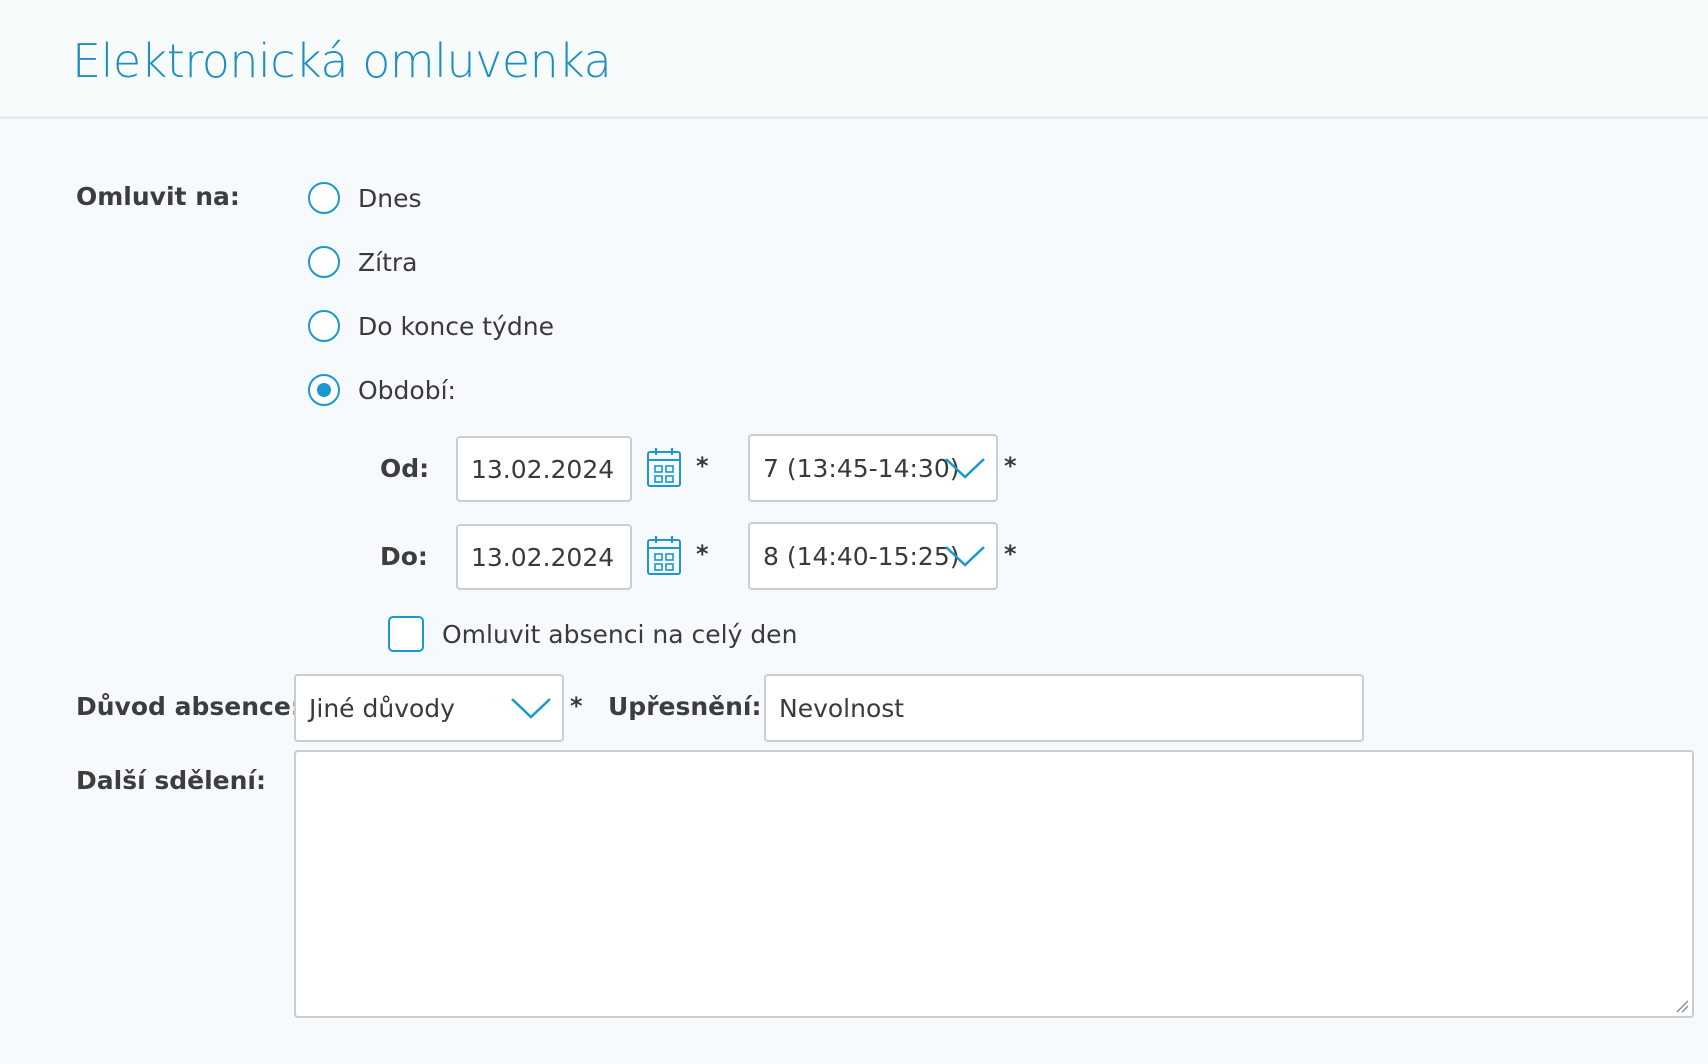 Image resolution: width=1708 pixels, height=1064 pixels. Describe the element at coordinates (1064, 708) in the screenshot. I see `detail-input: Nevolnost` at that location.